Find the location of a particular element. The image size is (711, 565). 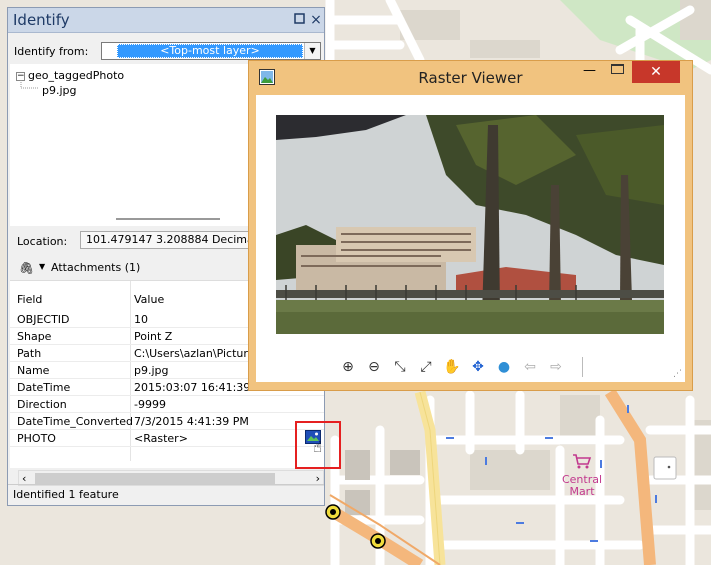

globe-icon: ● is located at coordinates (504, 367).